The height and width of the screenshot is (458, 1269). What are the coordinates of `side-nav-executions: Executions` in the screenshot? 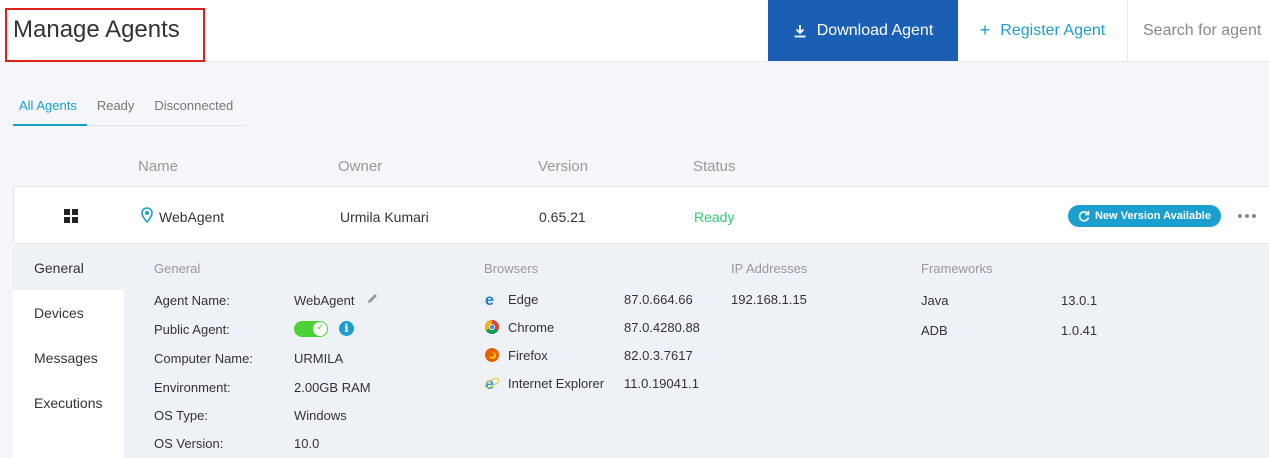 It's located at (68, 402).